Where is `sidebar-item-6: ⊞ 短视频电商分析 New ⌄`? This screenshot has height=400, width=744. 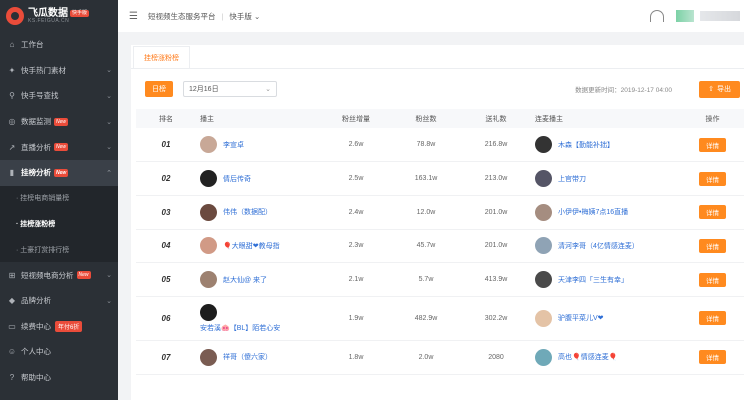
sidebar-item-6: ⊞ 短视频电商分析 New ⌄ is located at coordinates (59, 275).